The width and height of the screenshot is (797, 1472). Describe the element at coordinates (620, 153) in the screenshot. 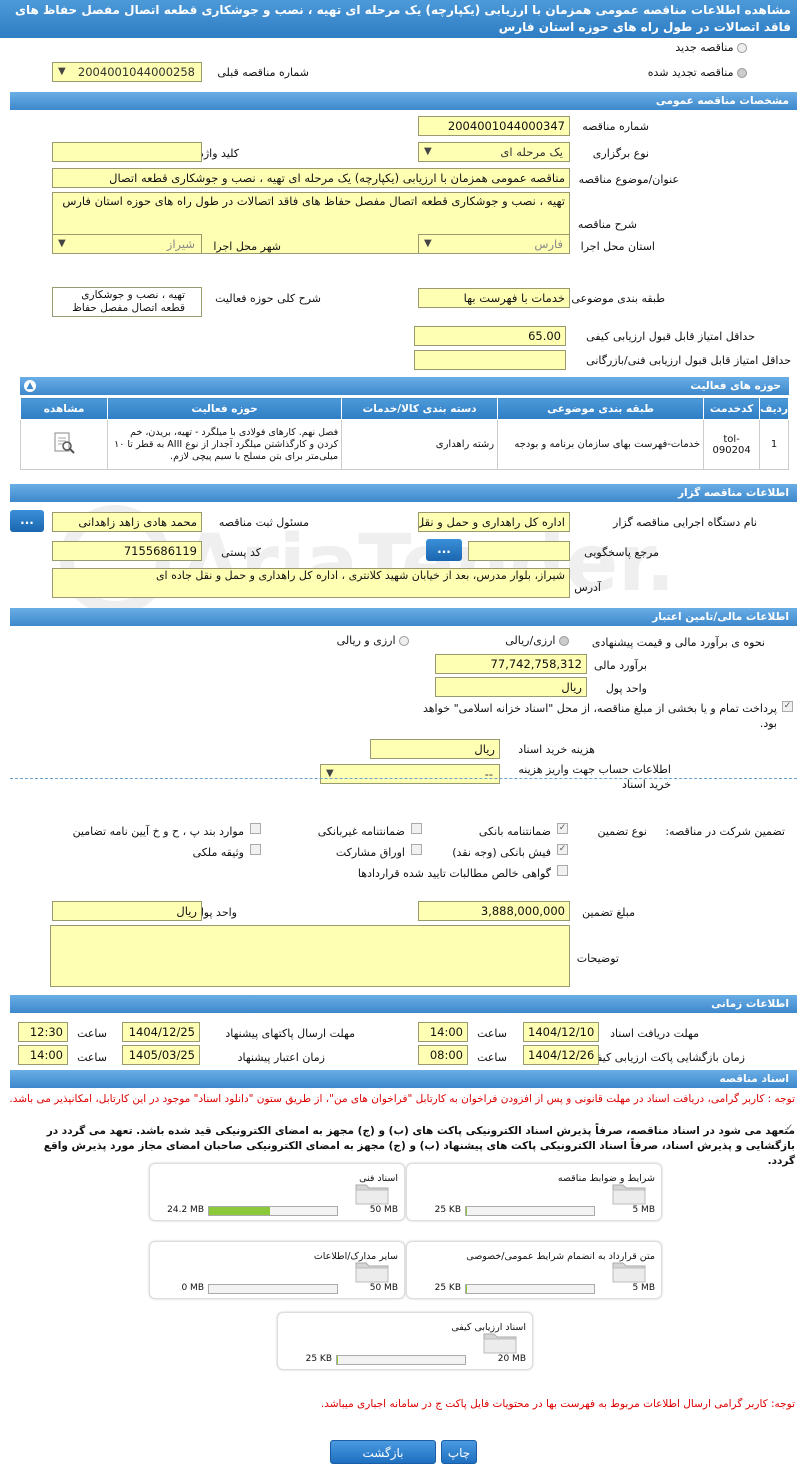

I see `type-label: نوع برگزاری` at that location.